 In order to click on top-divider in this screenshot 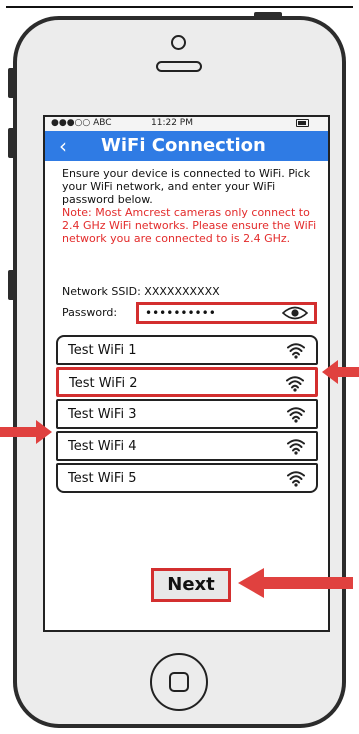, I will do `click(179, 7)`.